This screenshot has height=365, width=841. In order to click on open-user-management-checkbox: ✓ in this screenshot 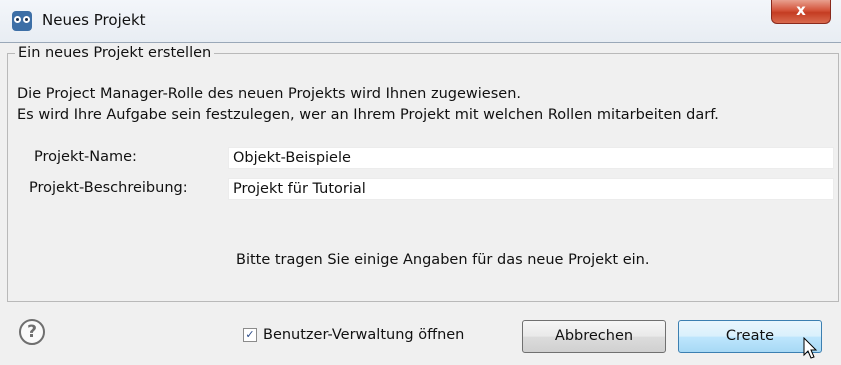, I will do `click(250, 335)`.